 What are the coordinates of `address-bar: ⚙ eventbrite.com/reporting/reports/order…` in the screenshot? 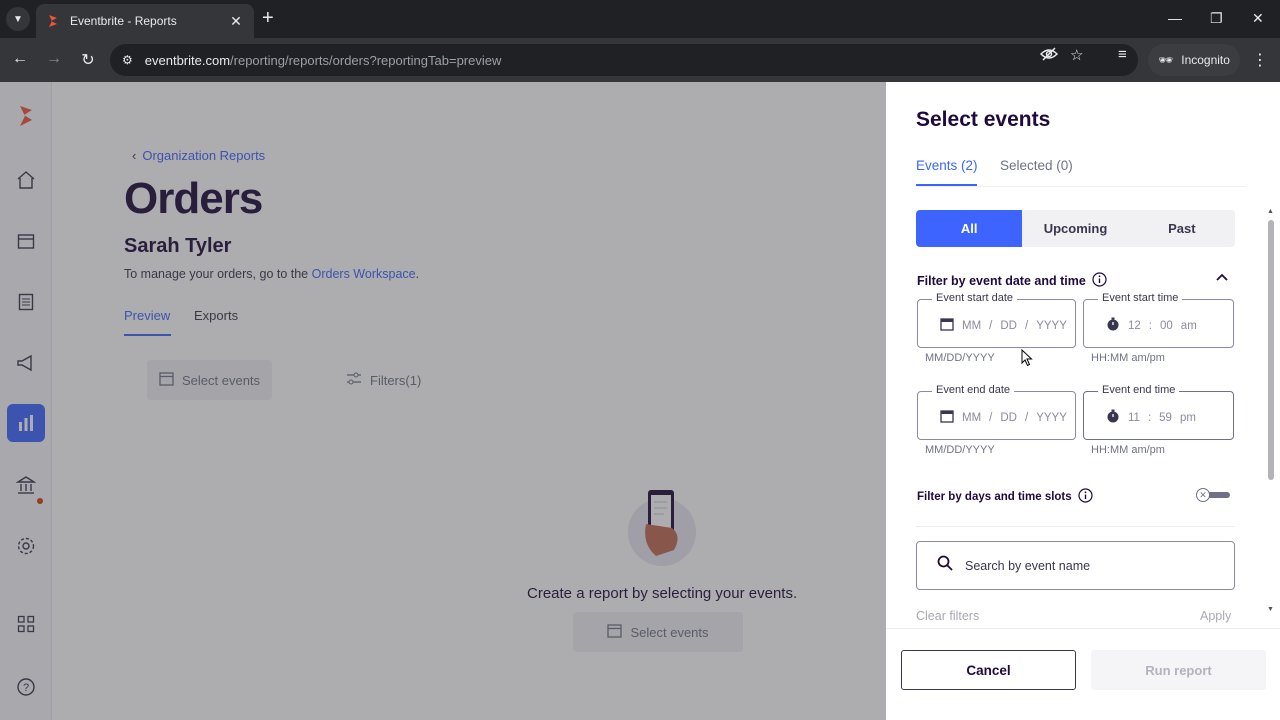 It's located at (624, 60).